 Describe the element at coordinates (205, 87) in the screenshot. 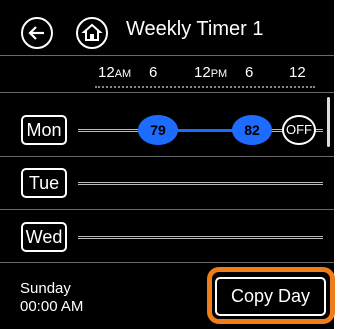

I see `timeline-dotted-line` at that location.